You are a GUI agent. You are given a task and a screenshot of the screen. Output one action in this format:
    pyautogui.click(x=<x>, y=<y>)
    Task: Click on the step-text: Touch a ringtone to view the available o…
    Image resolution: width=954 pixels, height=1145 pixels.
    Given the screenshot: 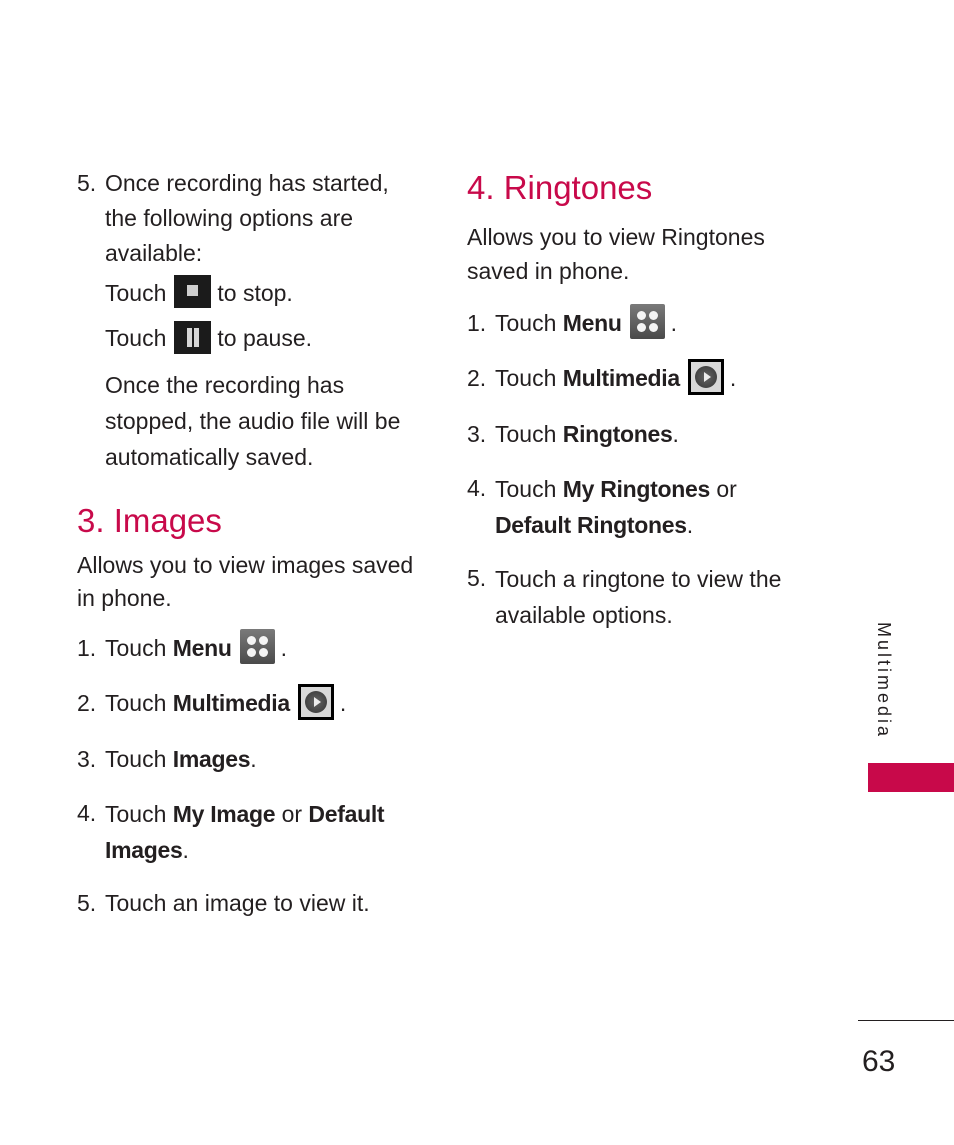 What is the action you would take?
    pyautogui.click(x=638, y=597)
    